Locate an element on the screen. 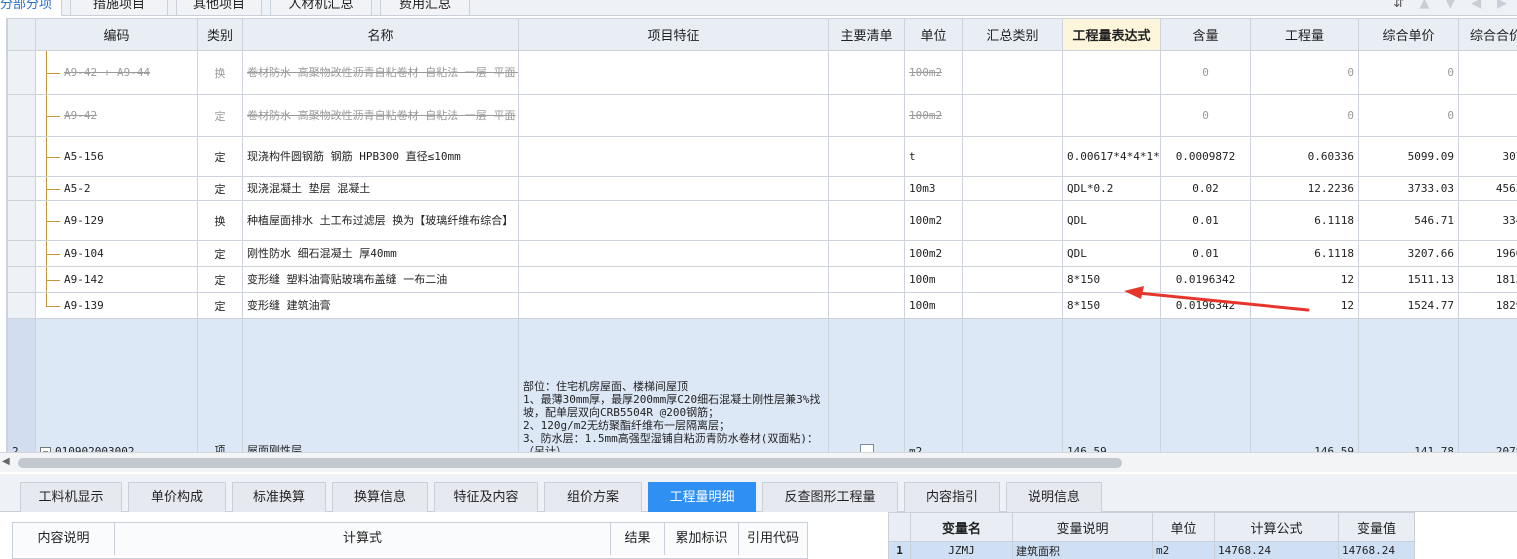 This screenshot has width=1517, height=559. cell-name: 屋面刚性层 is located at coordinates (380, 385).